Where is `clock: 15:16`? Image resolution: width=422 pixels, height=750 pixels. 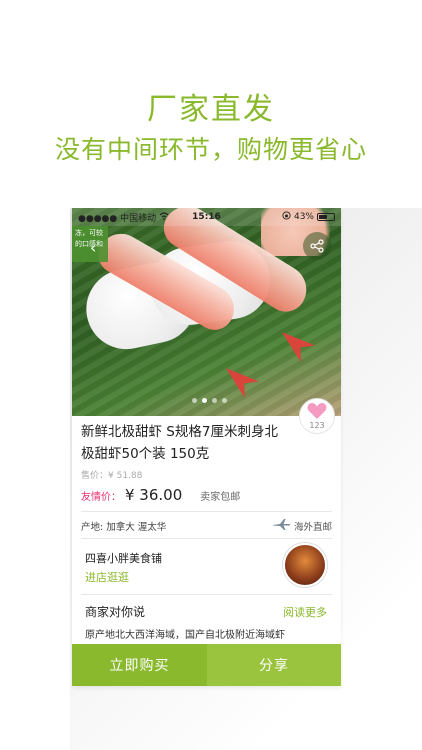
clock: 15:16 is located at coordinates (206, 217).